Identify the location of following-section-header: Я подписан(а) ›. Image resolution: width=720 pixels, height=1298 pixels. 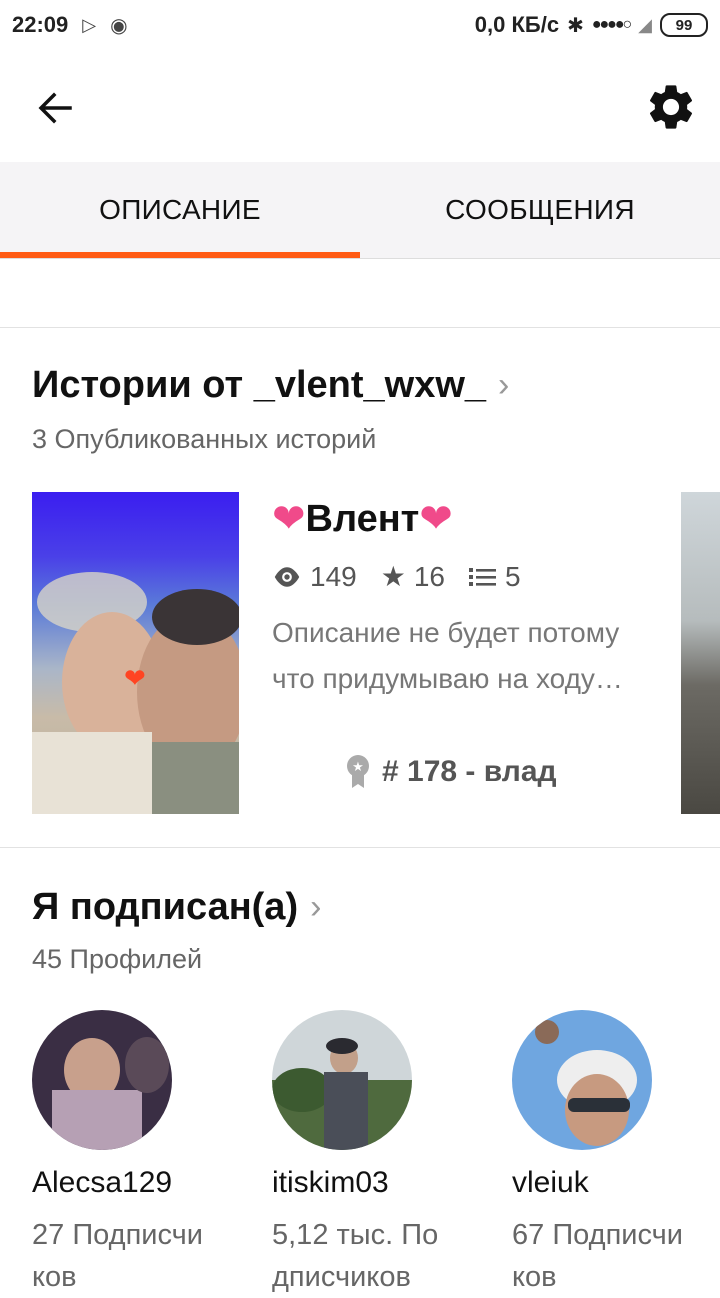
(176, 907).